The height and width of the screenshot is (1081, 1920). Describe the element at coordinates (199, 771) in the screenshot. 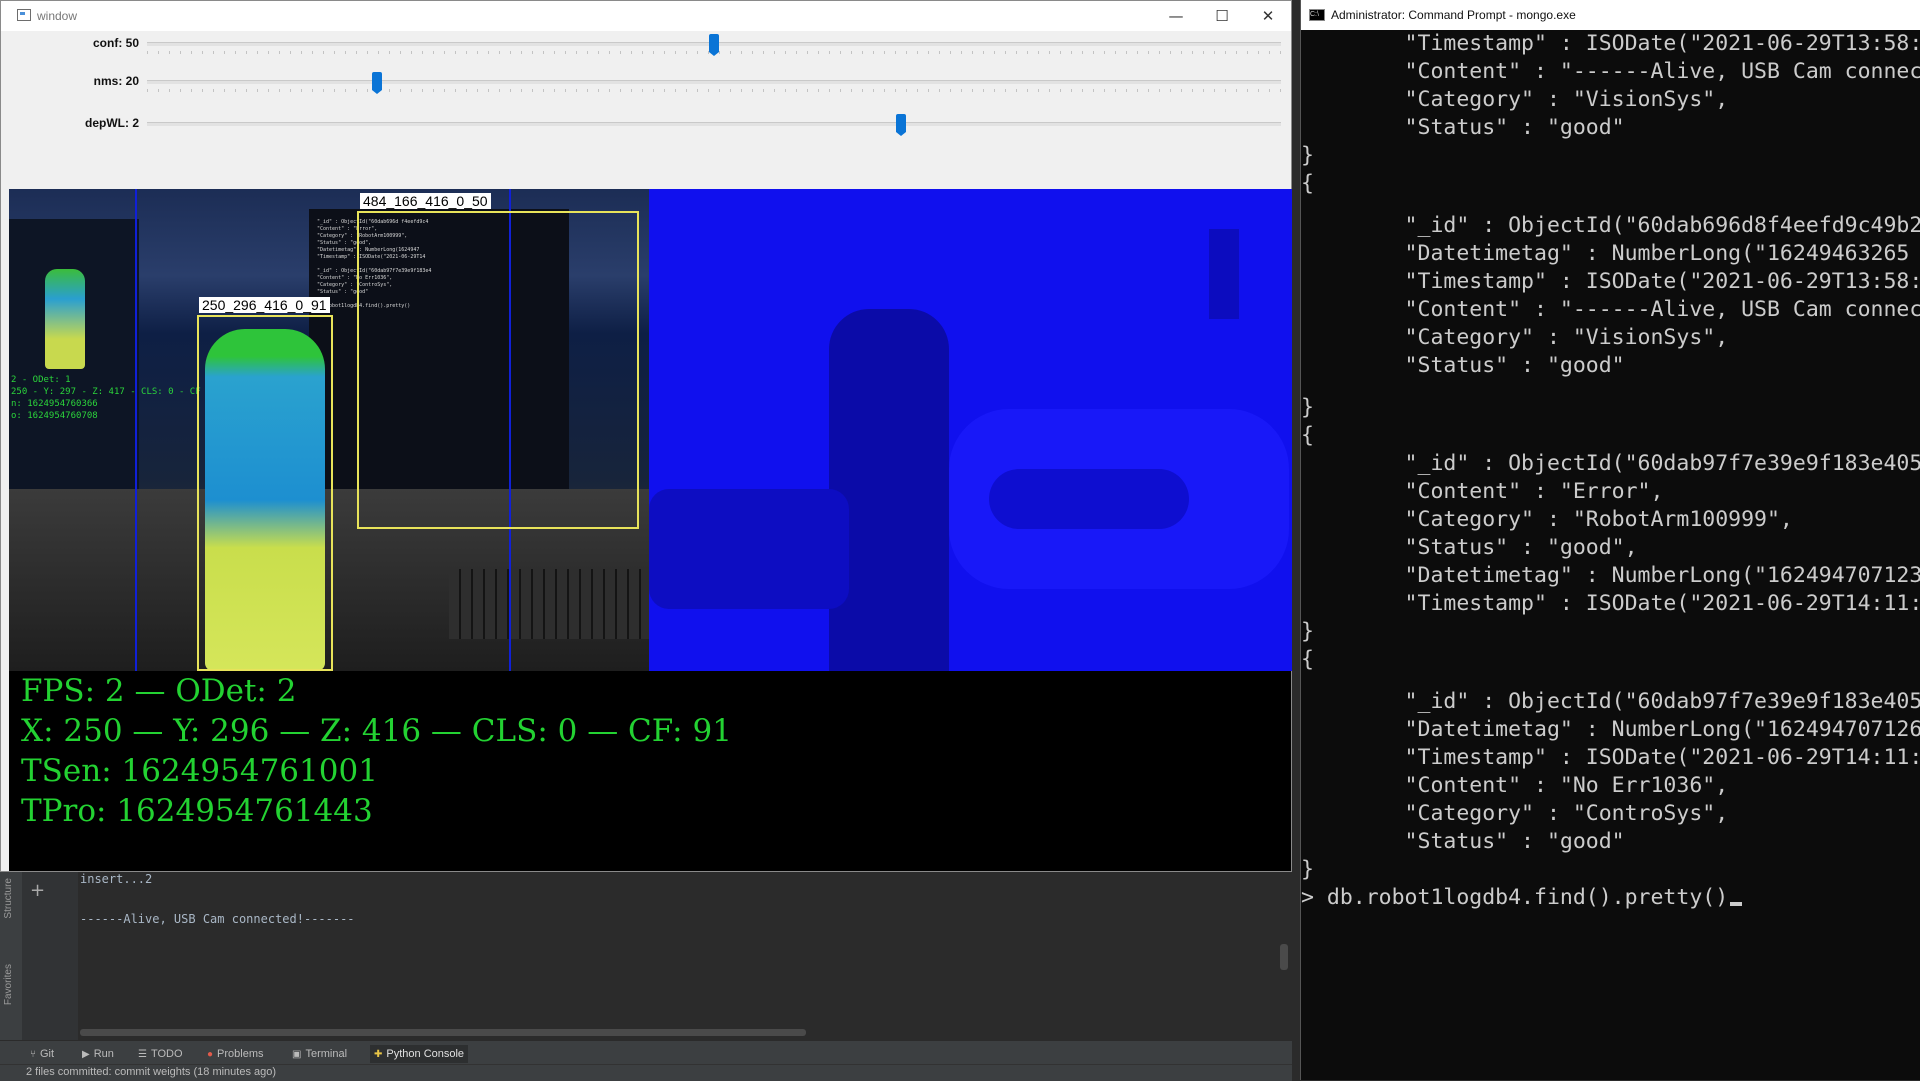

I see `stats-tsen: TSen: 1624954761001` at that location.